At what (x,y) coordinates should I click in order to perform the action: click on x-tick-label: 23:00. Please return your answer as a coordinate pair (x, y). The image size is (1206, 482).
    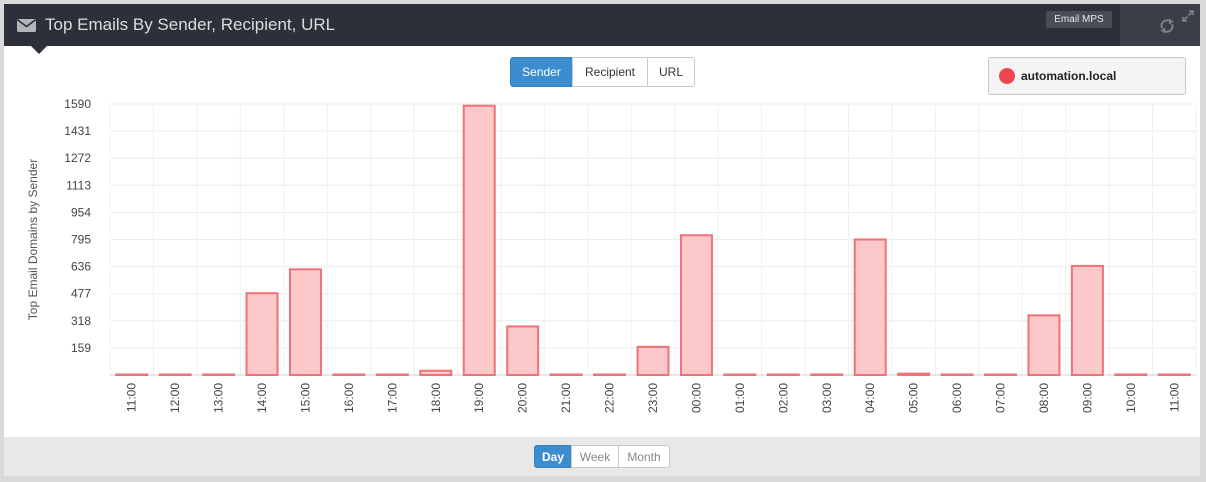
    Looking at the image, I should click on (653, 398).